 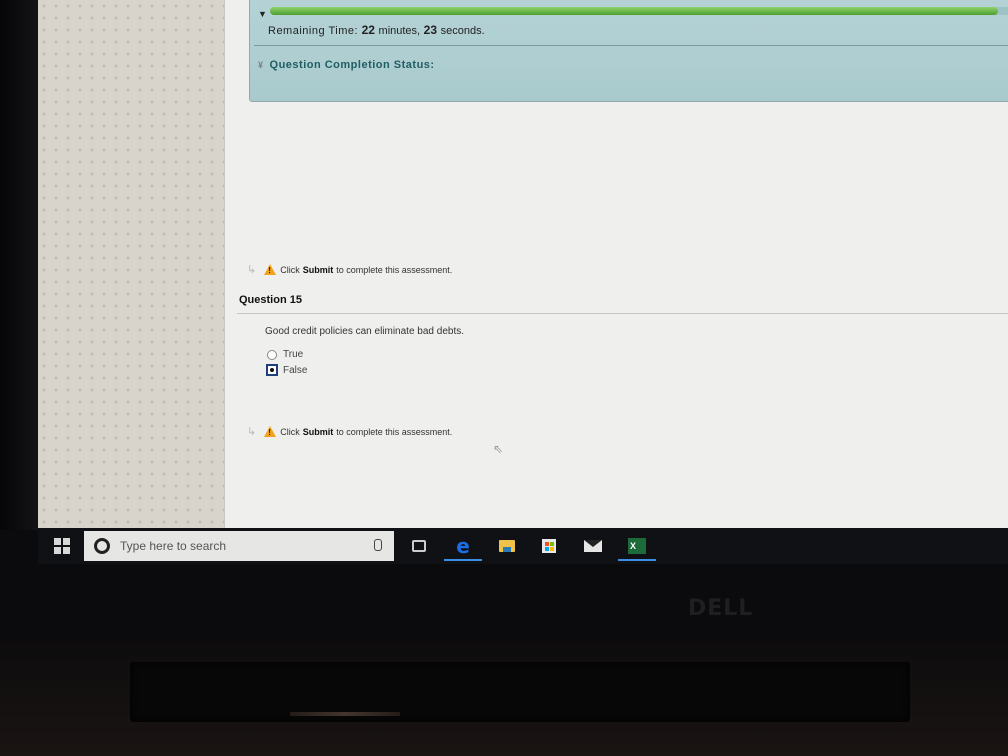 What do you see at coordinates (272, 354) in the screenshot?
I see `radio-true` at bounding box center [272, 354].